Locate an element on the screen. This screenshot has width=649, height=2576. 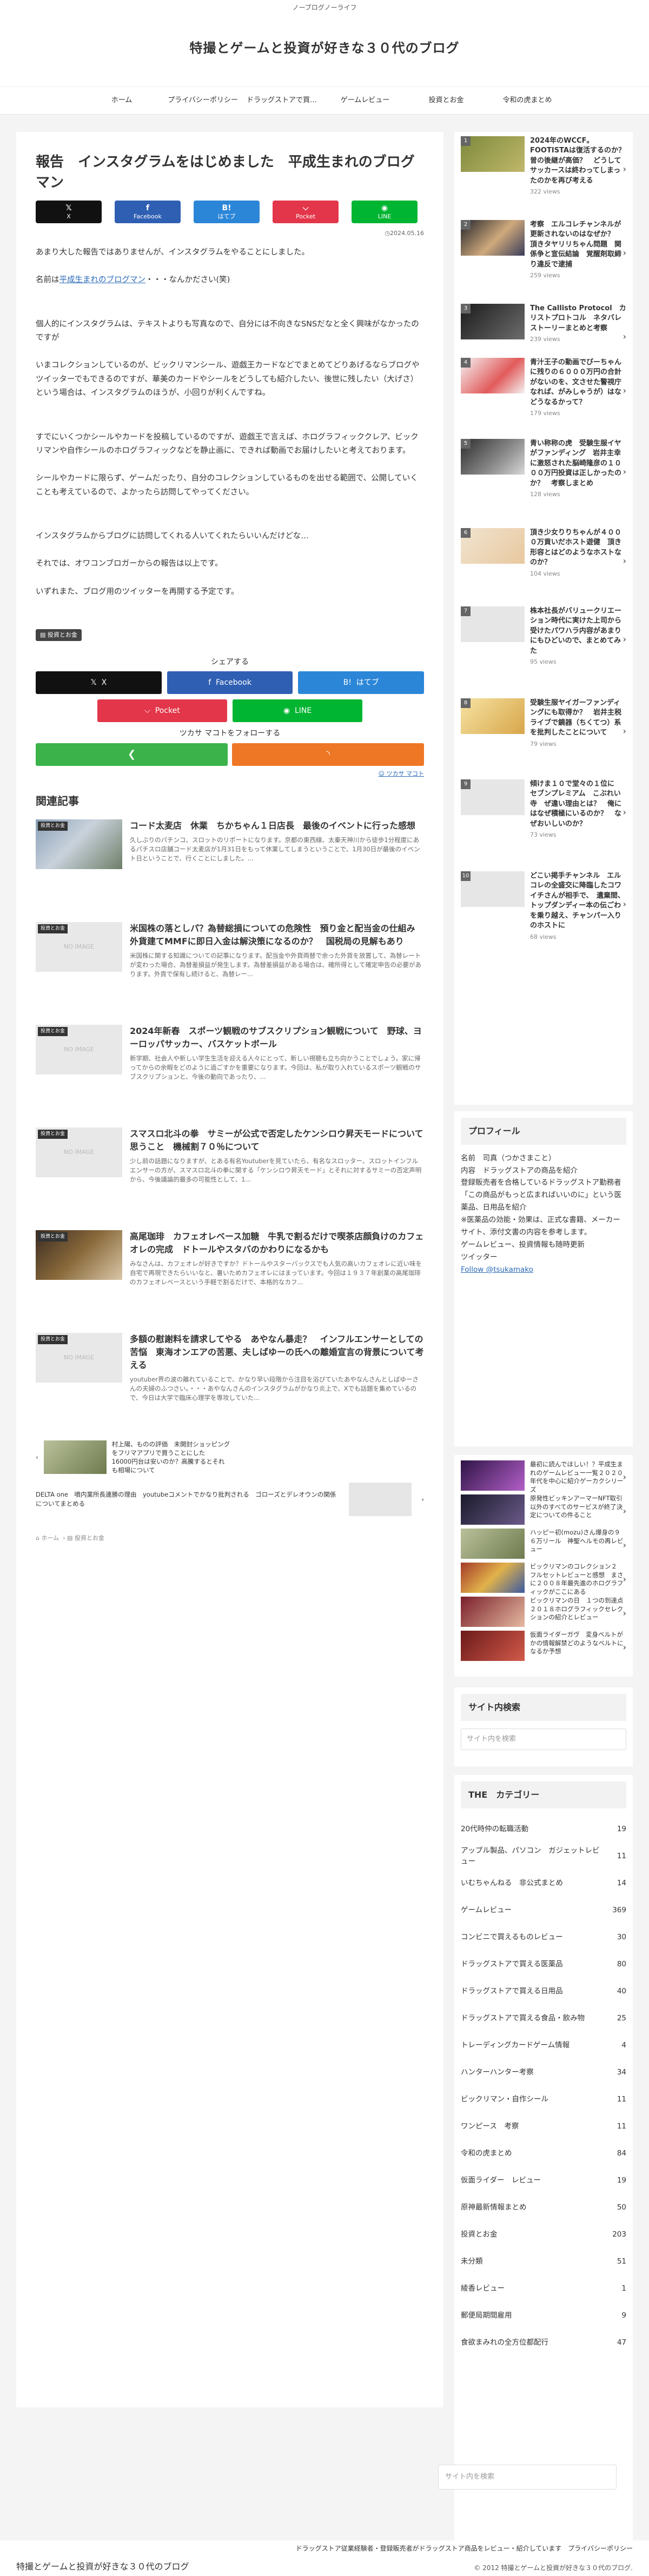
nav-game-review: ゲームレビュー is located at coordinates (366, 101).